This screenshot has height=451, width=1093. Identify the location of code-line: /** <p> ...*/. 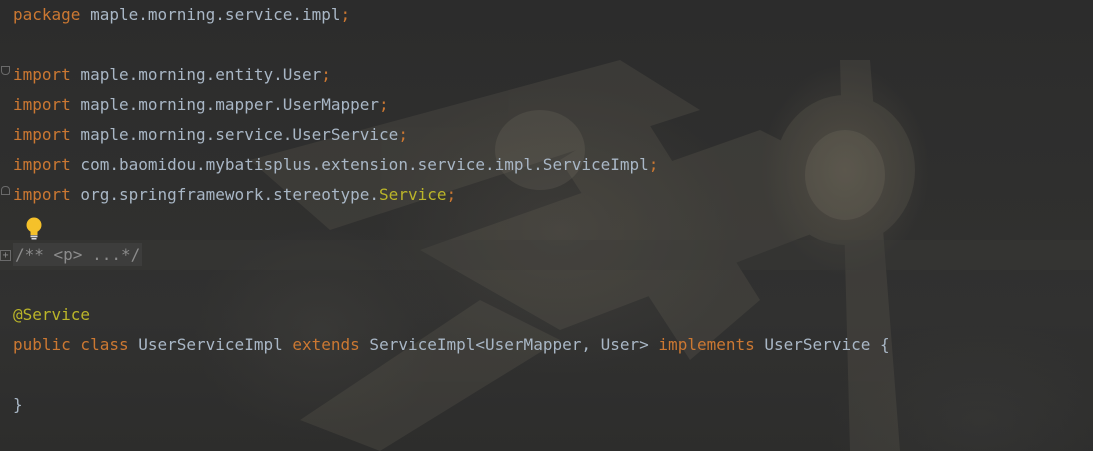
(451, 255).